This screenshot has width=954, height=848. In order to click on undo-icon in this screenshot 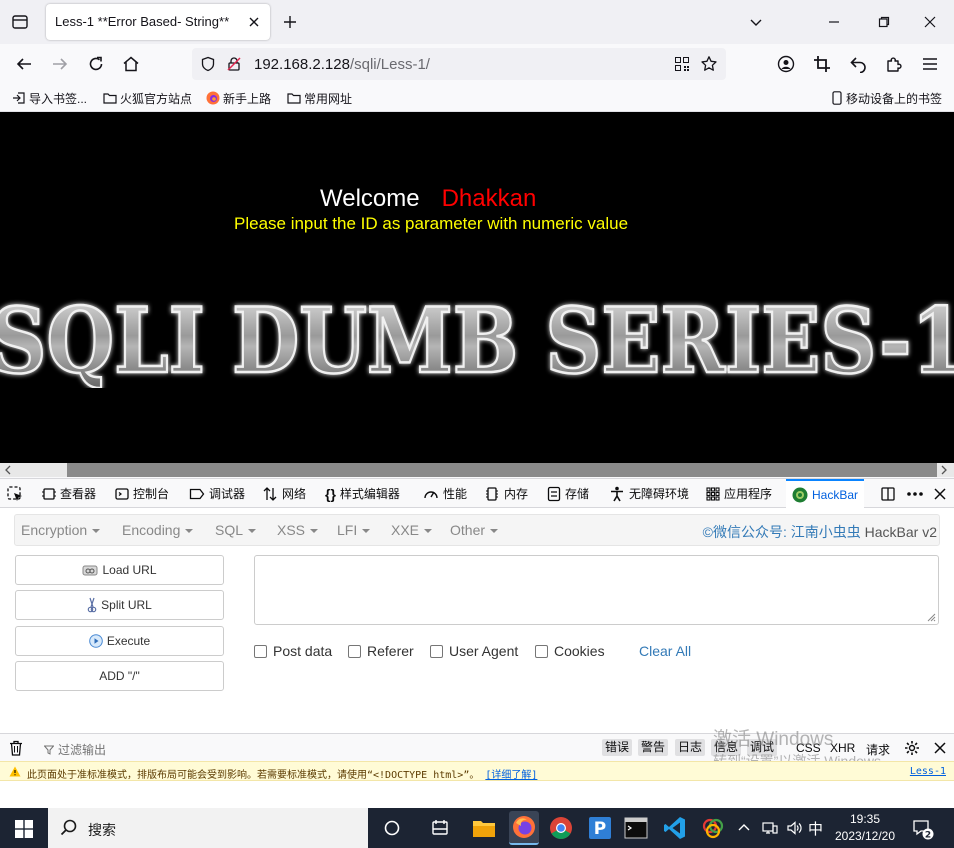, I will do `click(858, 64)`.